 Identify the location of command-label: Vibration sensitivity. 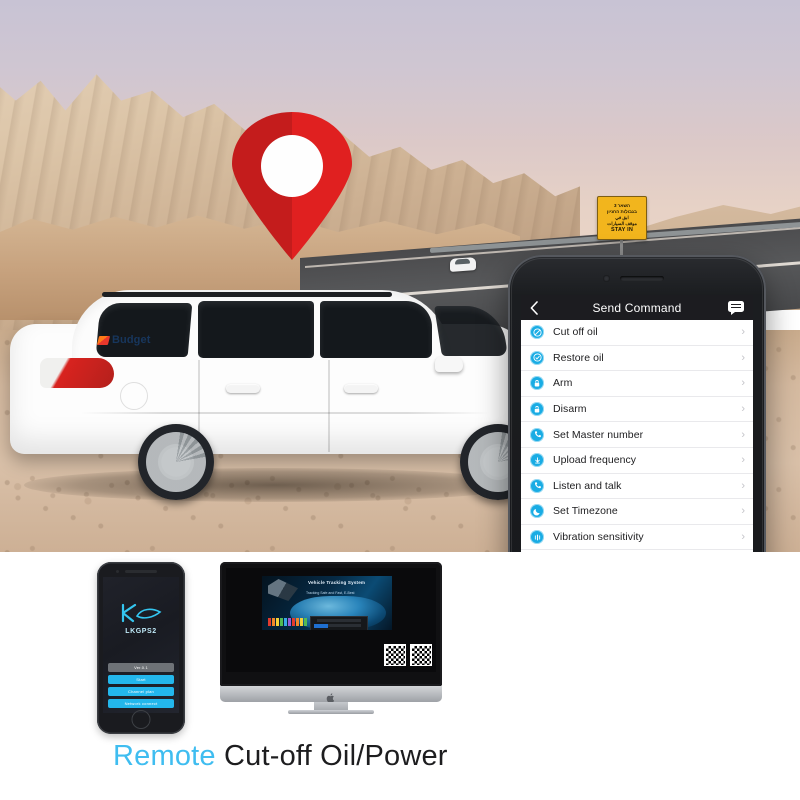
(598, 537).